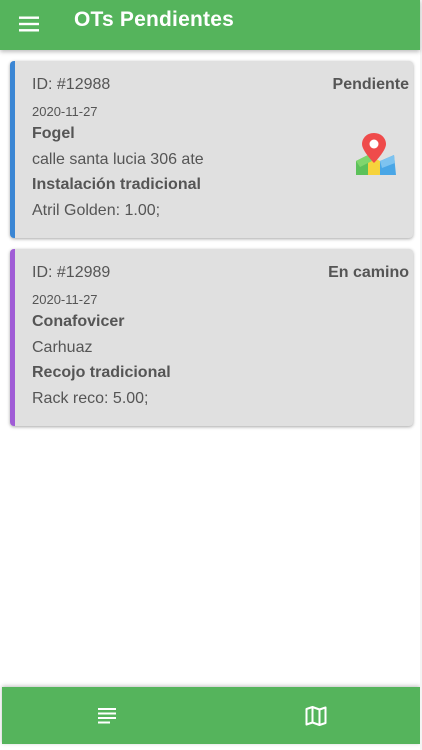 The height and width of the screenshot is (750, 422). I want to click on order-service: Recojo tradicional, so click(101, 372).